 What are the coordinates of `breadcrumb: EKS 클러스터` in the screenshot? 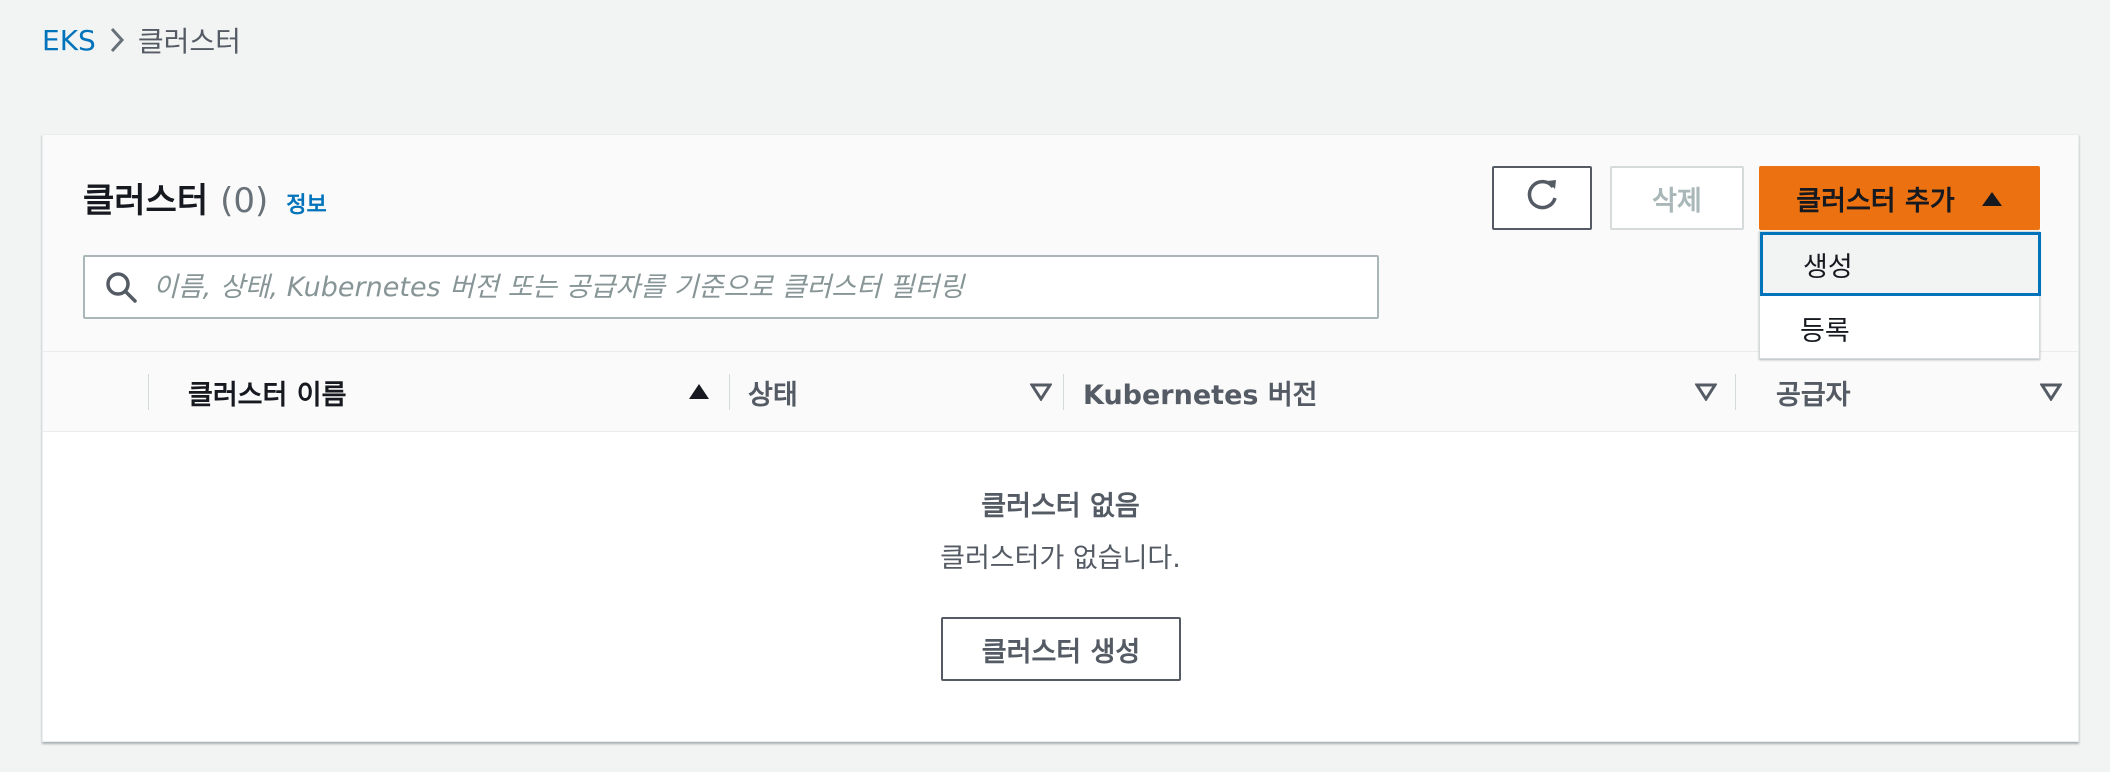 It's located at (141, 40).